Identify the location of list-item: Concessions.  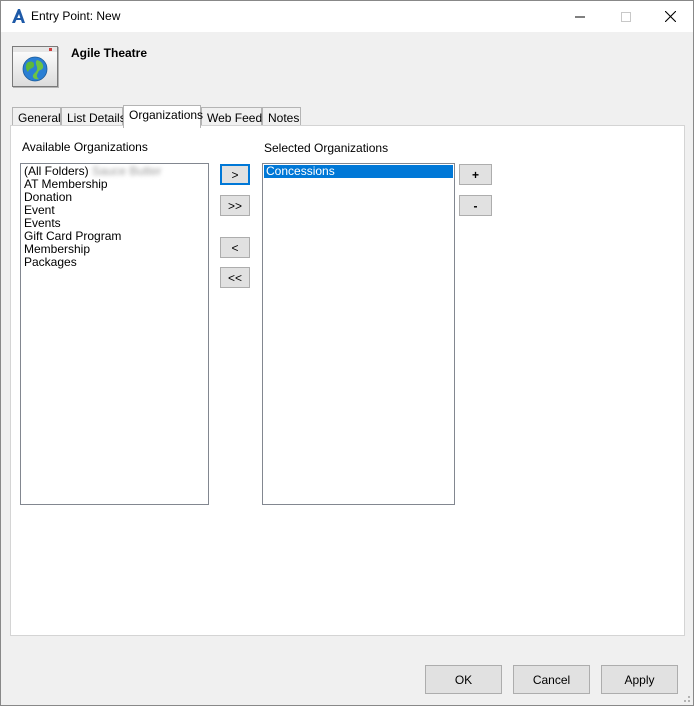
(358, 171).